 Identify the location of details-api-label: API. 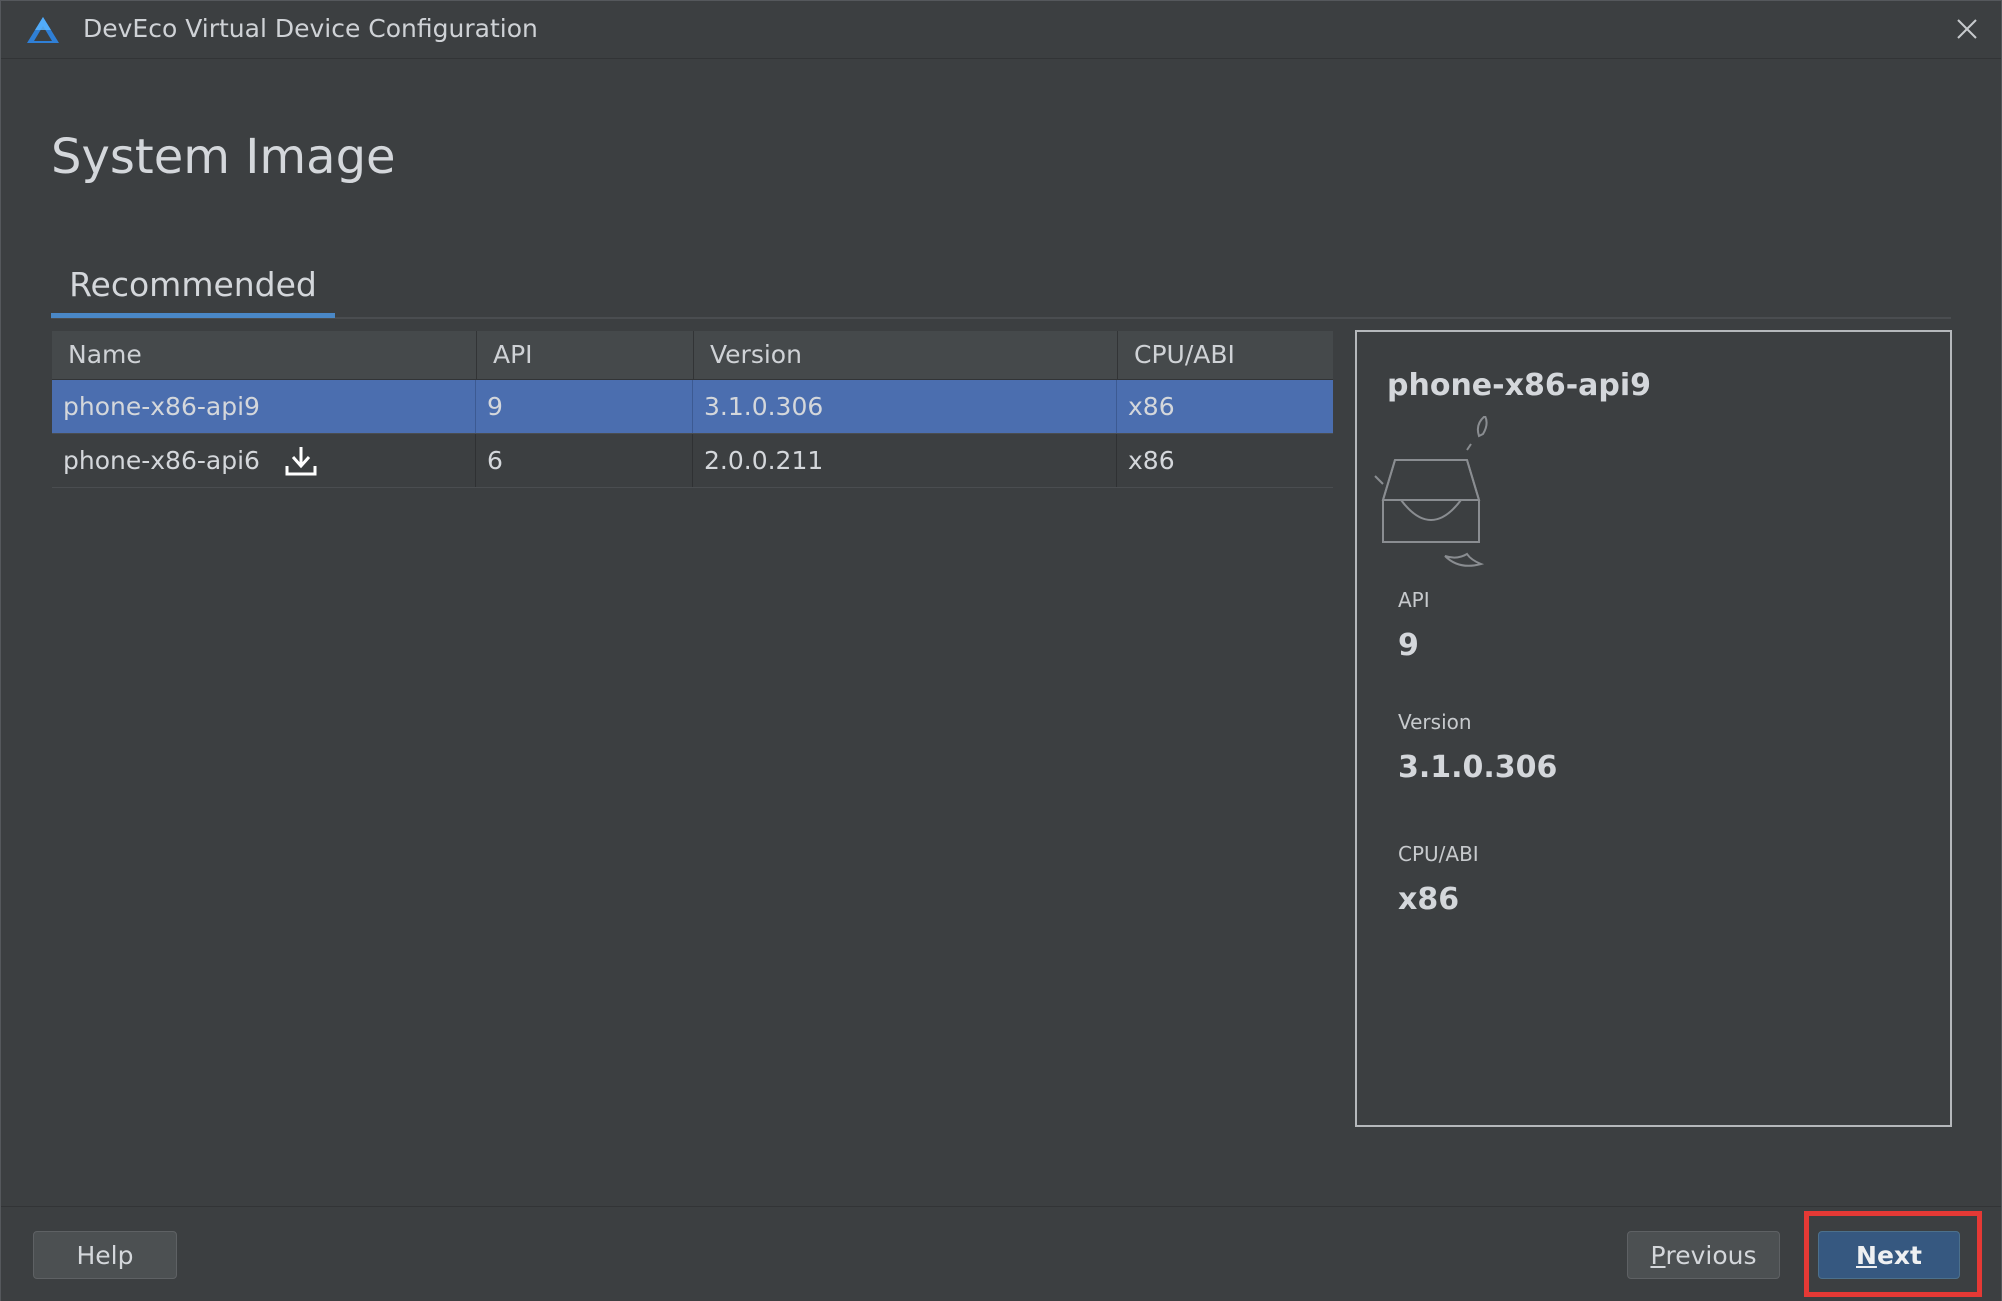
(1414, 600).